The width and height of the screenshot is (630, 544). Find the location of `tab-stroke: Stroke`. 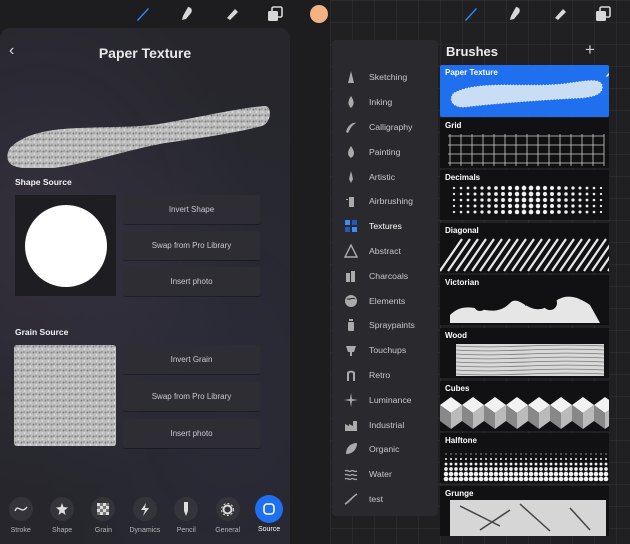

tab-stroke: Stroke is located at coordinates (20, 519).